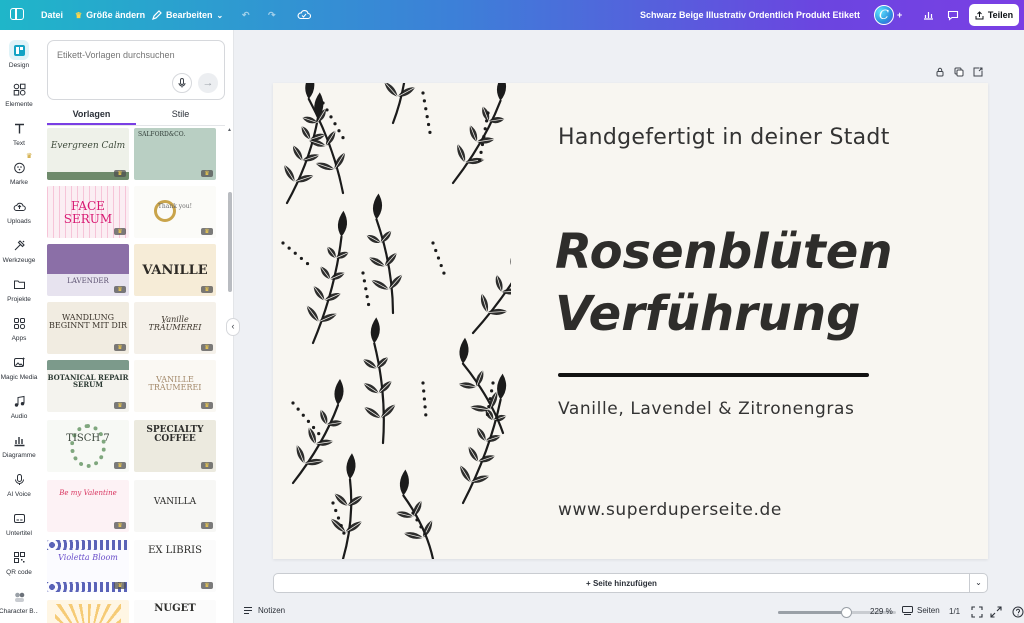 The image size is (1024, 623). I want to click on product-title-line-1: Rosenblüten, so click(724, 252).